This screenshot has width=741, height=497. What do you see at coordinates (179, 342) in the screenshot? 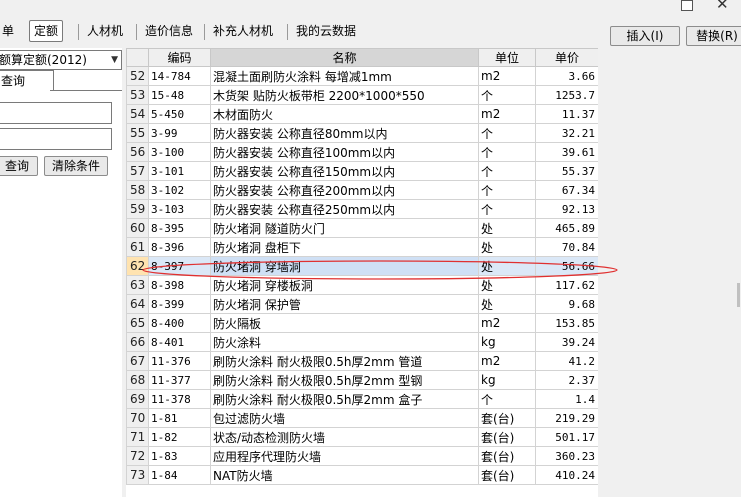
I see `quota-code: 8-401` at bounding box center [179, 342].